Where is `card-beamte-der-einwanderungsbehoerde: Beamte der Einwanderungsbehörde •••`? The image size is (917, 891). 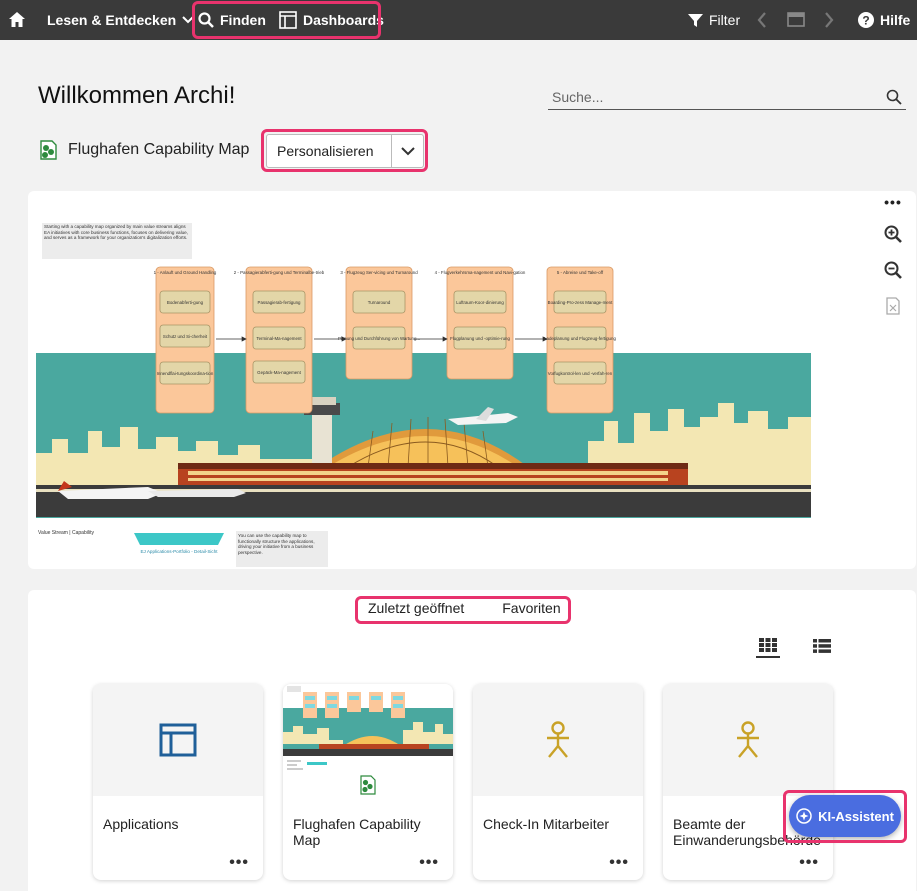 card-beamte-der-einwanderungsbehoerde: Beamte der Einwanderungsbehörde ••• is located at coordinates (748, 782).